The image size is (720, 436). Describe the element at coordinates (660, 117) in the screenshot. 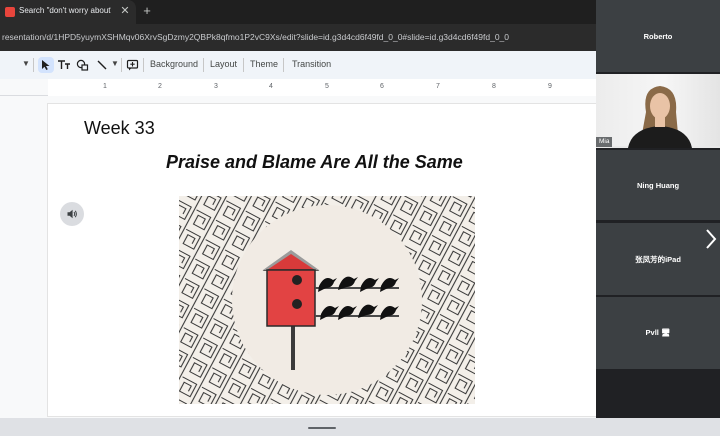

I see `participant-video-person-icon` at that location.